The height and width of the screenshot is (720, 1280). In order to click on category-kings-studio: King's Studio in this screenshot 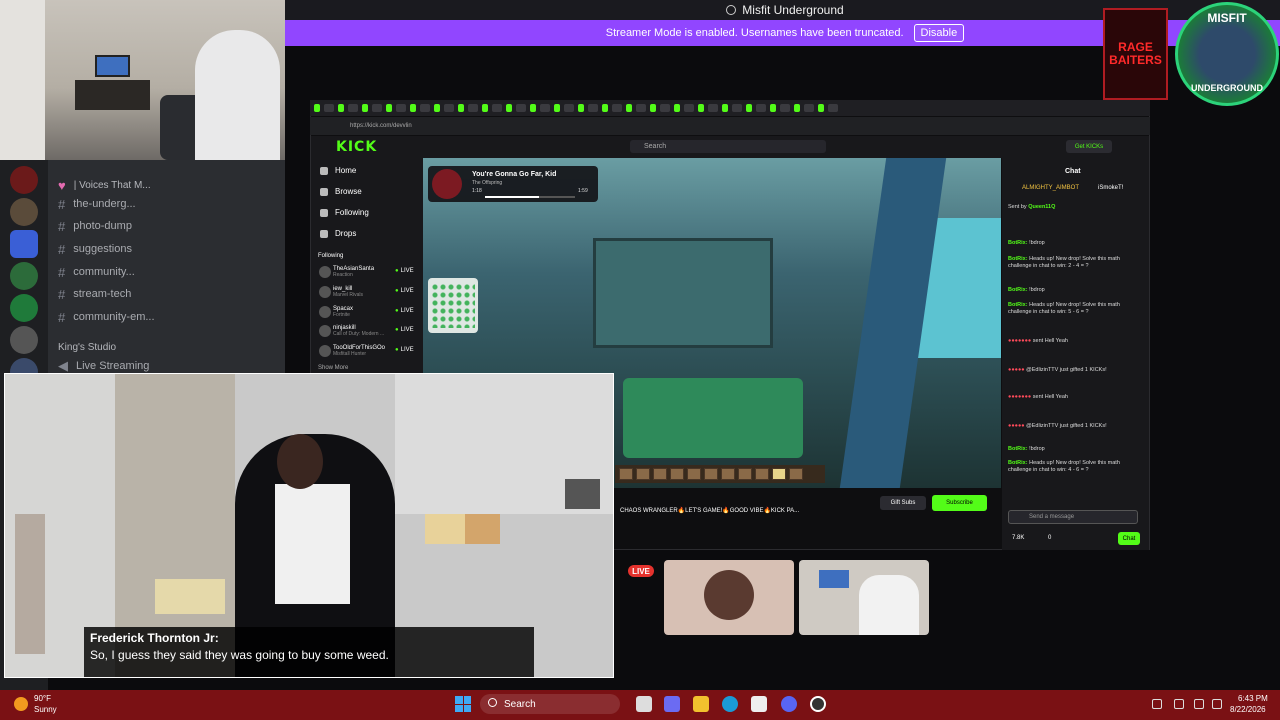, I will do `click(87, 347)`.